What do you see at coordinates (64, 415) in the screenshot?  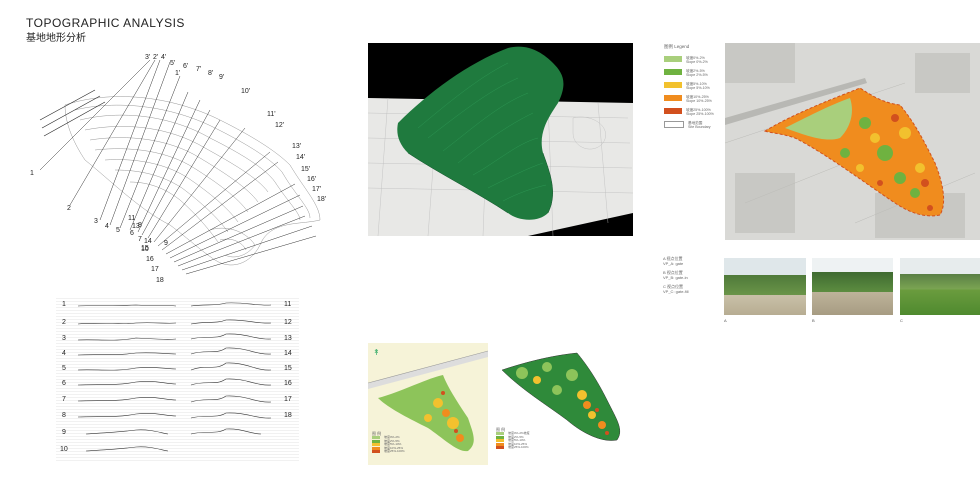 I see `profile-number-8: 8` at bounding box center [64, 415].